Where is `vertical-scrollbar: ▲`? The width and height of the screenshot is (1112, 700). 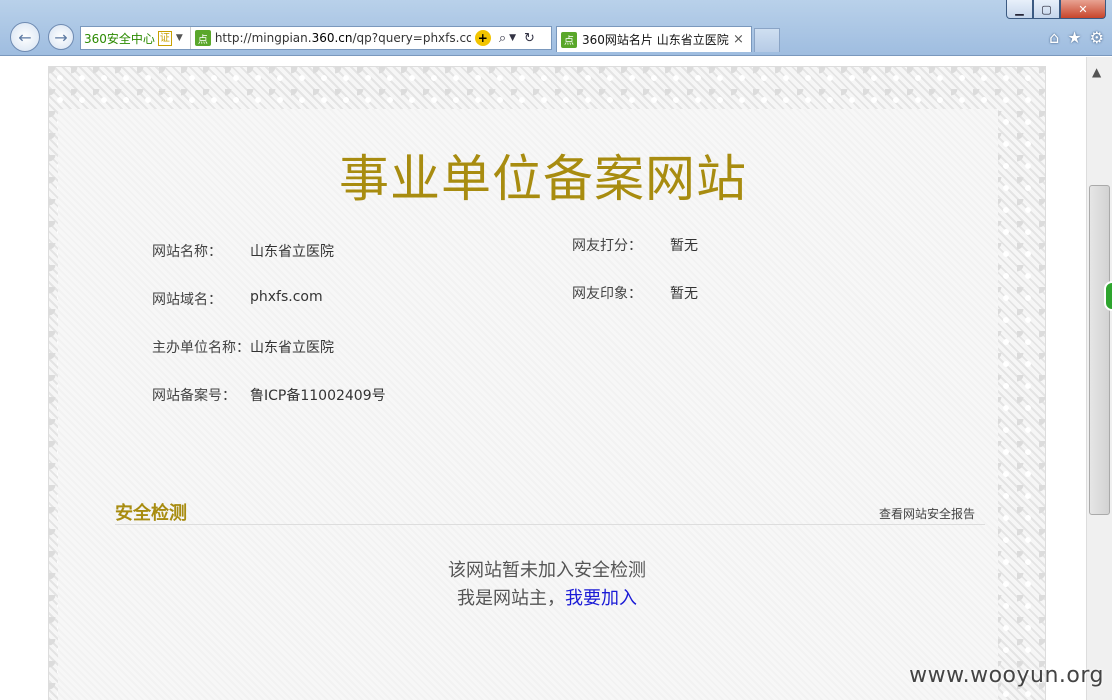
vertical-scrollbar: ▲ is located at coordinates (1099, 378).